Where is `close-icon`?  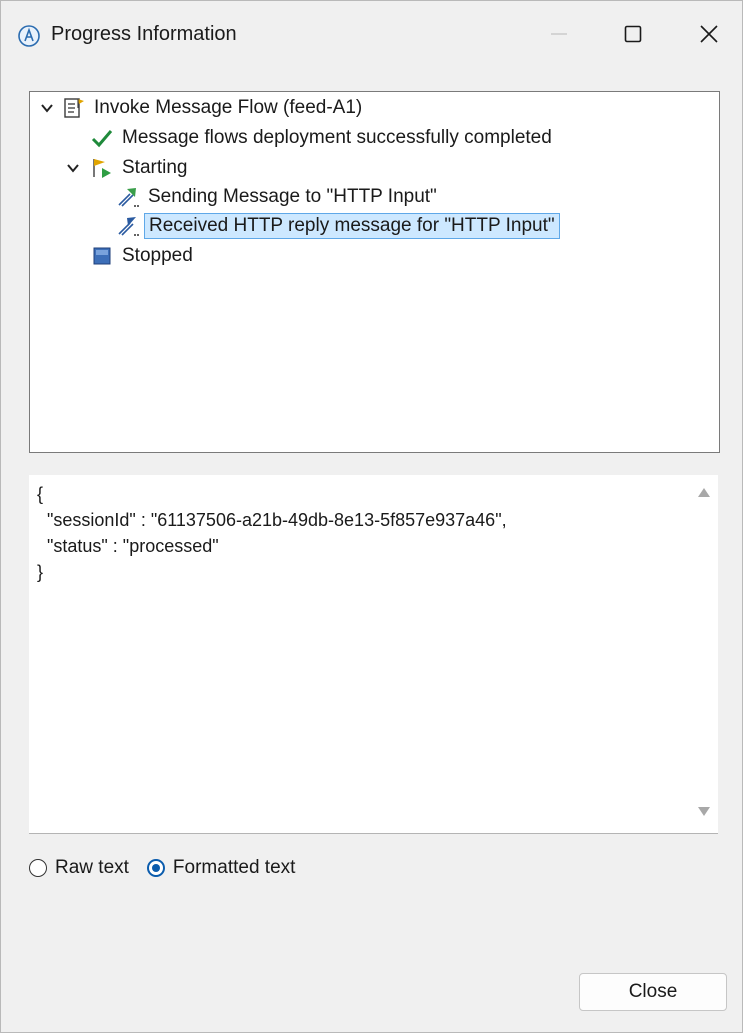
close-icon is located at coordinates (709, 36).